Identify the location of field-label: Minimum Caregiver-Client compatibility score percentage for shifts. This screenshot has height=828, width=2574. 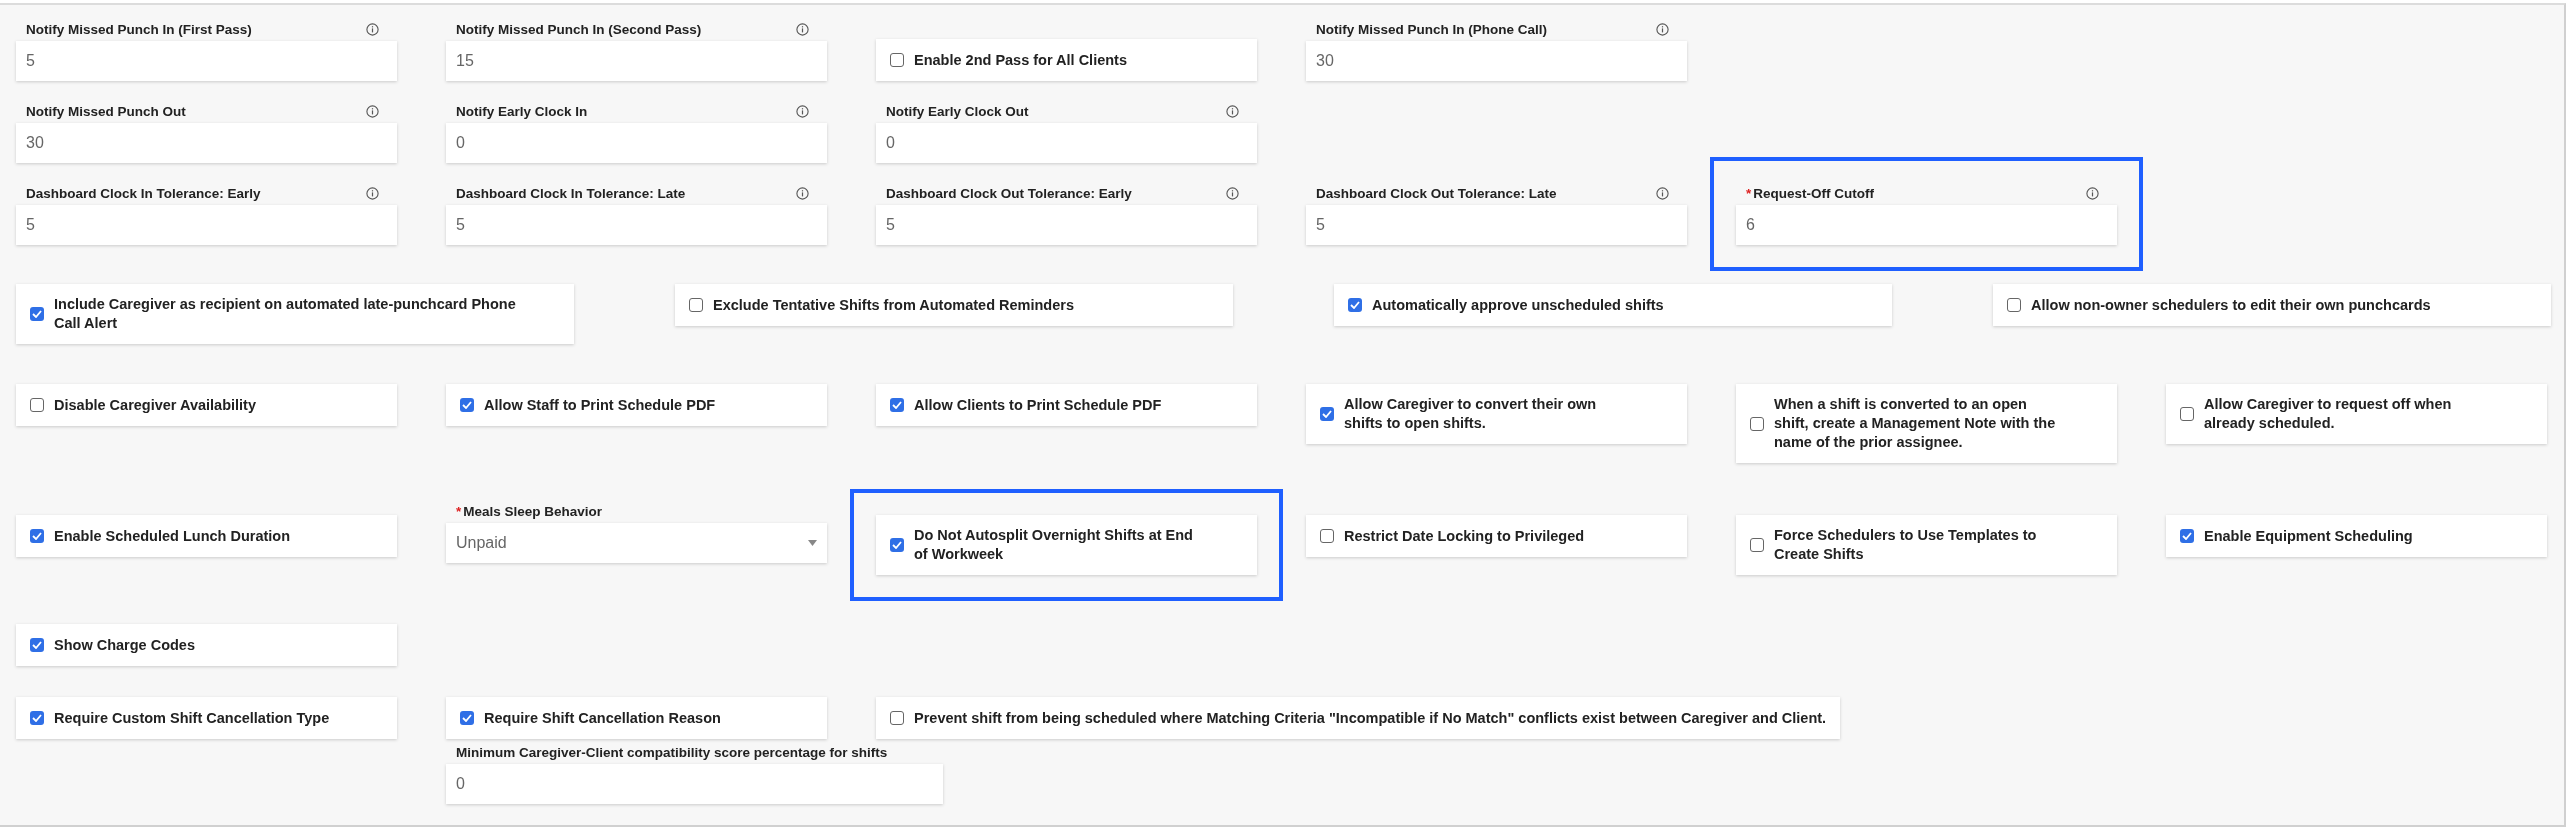
(672, 752).